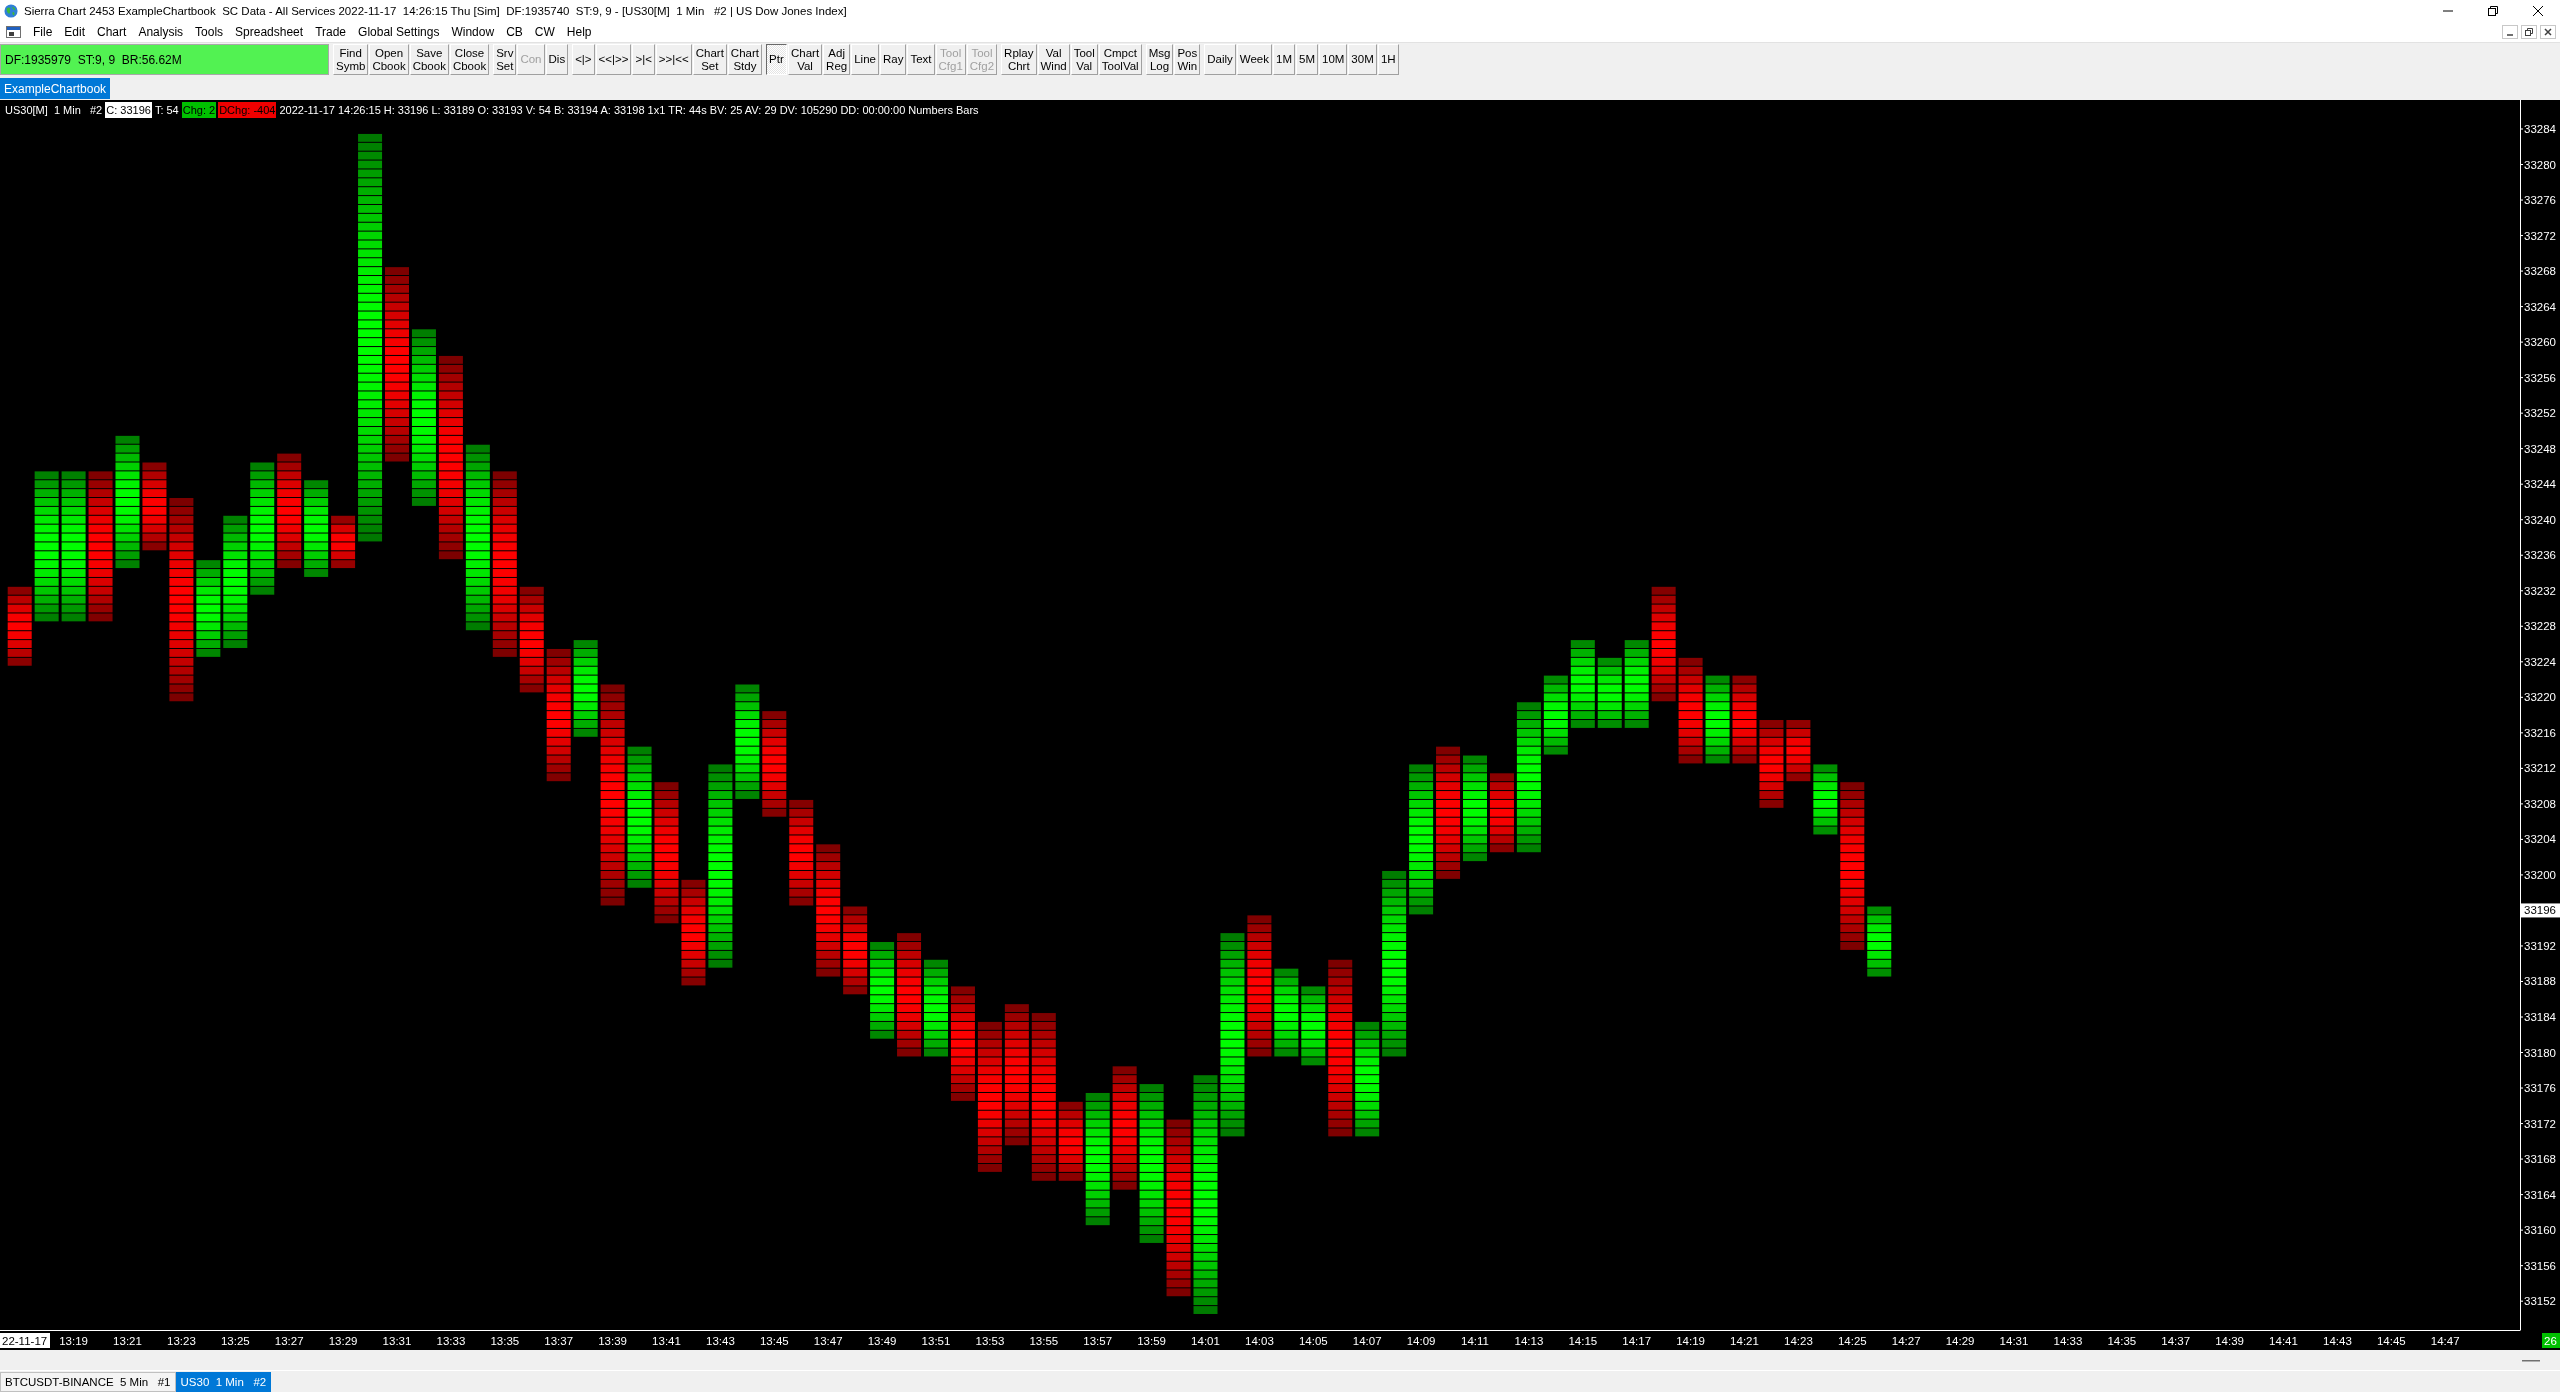 Image resolution: width=2560 pixels, height=1392 pixels. Describe the element at coordinates (1084, 59) in the screenshot. I see `toolbar-button: Tool Val` at that location.